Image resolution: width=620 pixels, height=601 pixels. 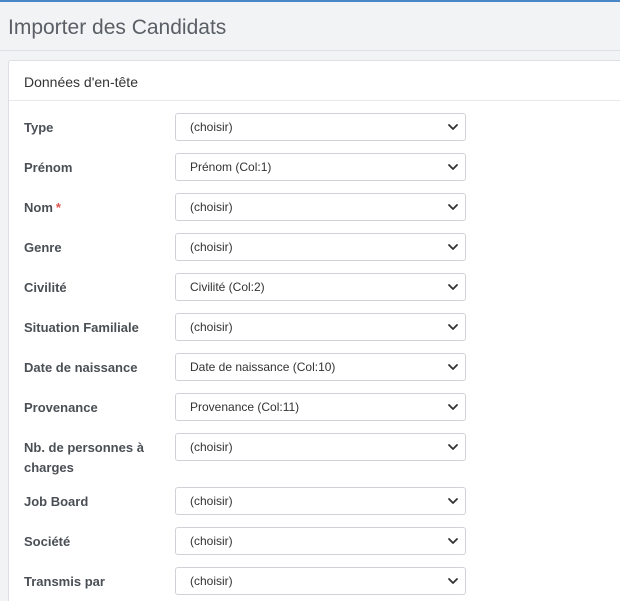 I want to click on page-title: Importer des Candidats, so click(x=117, y=27).